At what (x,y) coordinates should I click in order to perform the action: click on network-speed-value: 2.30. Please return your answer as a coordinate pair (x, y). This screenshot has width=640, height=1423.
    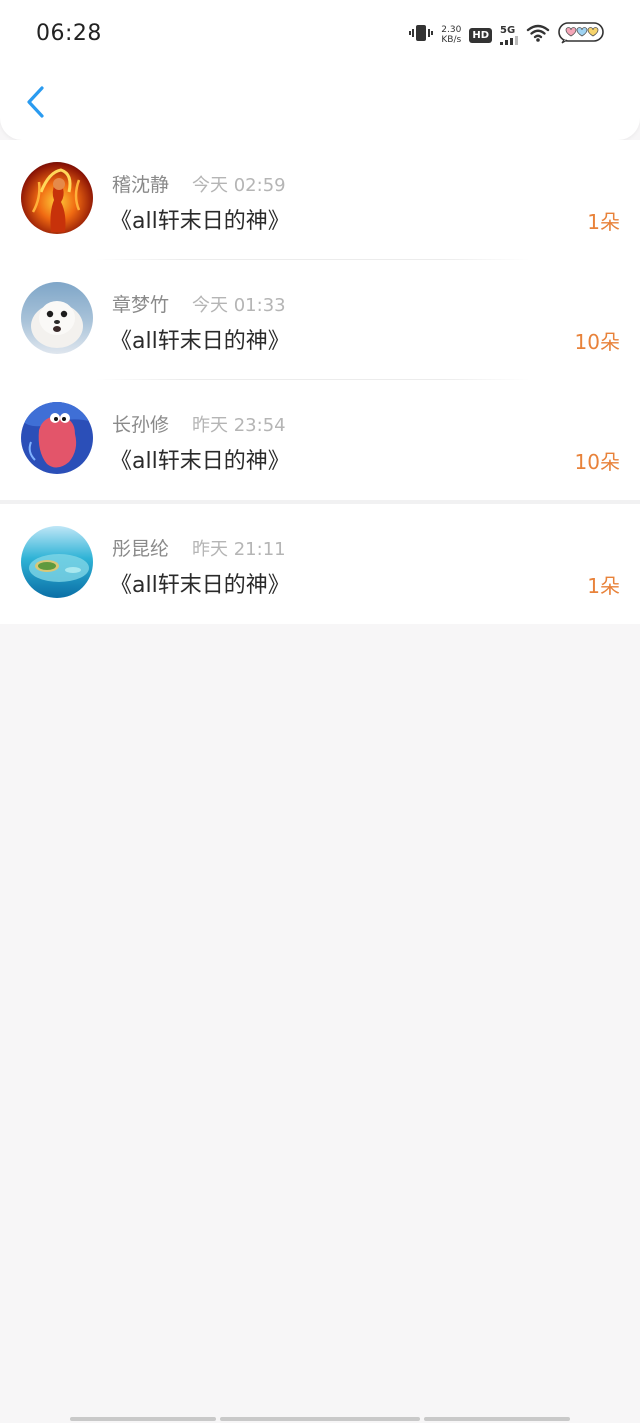
    Looking at the image, I should click on (451, 30).